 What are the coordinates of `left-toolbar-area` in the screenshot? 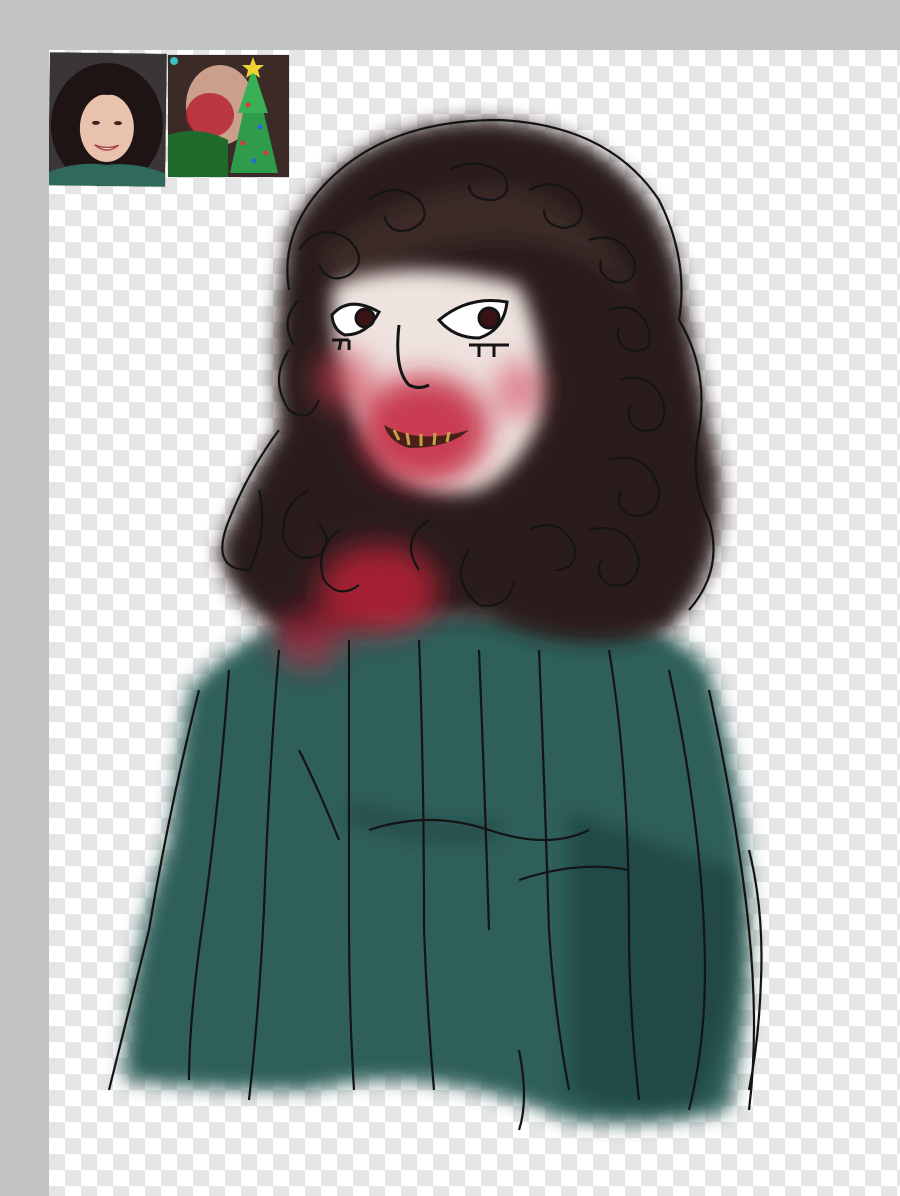 It's located at (24, 598).